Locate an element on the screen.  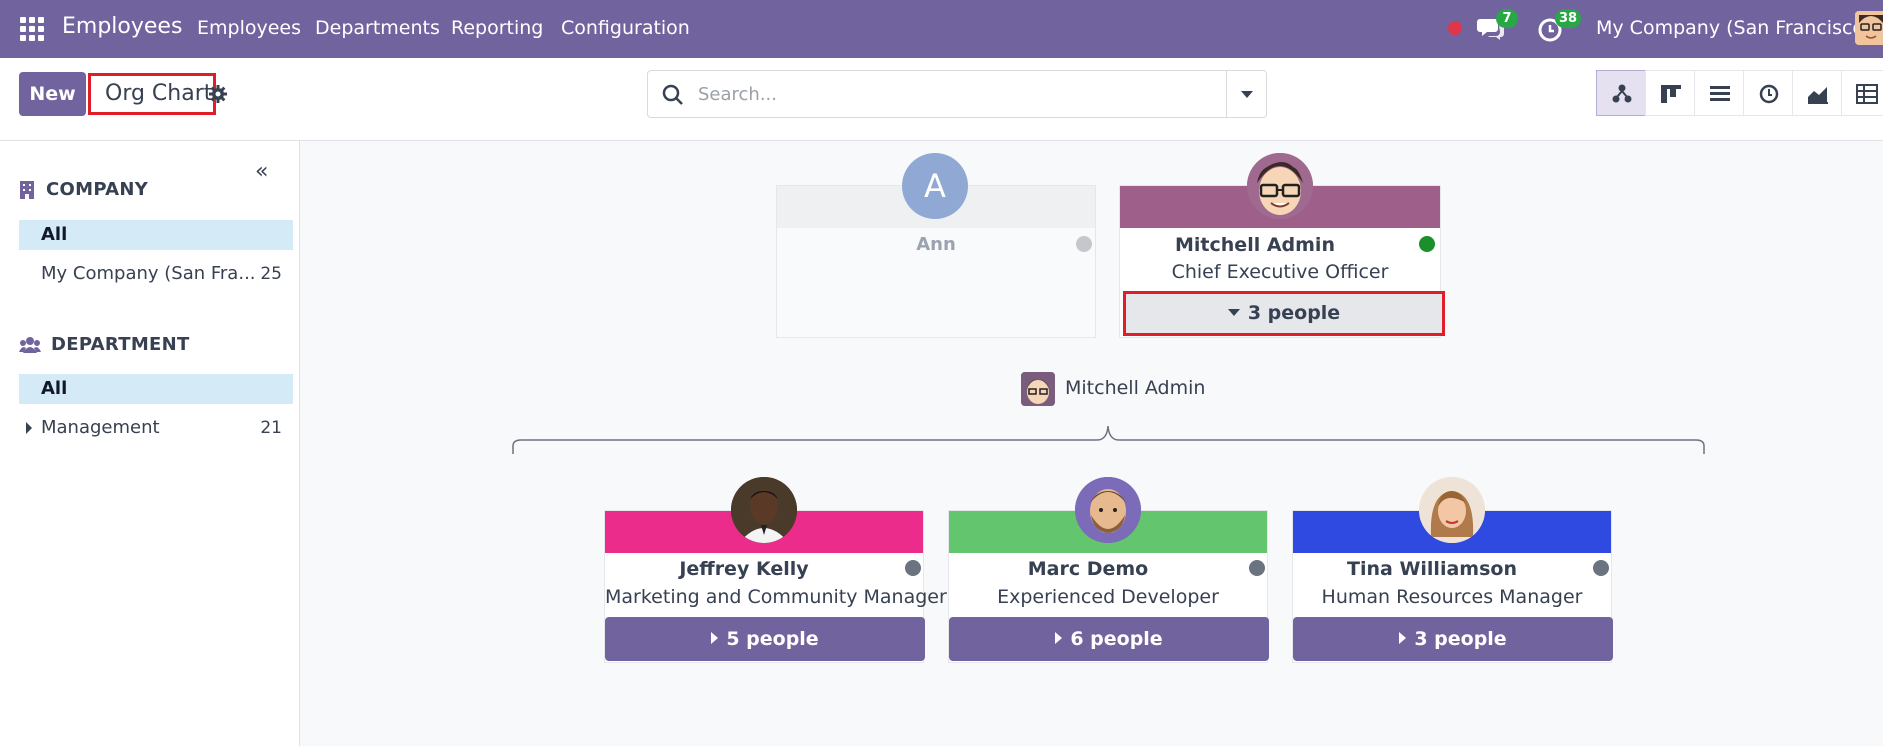
table-icon is located at coordinates (1867, 94).